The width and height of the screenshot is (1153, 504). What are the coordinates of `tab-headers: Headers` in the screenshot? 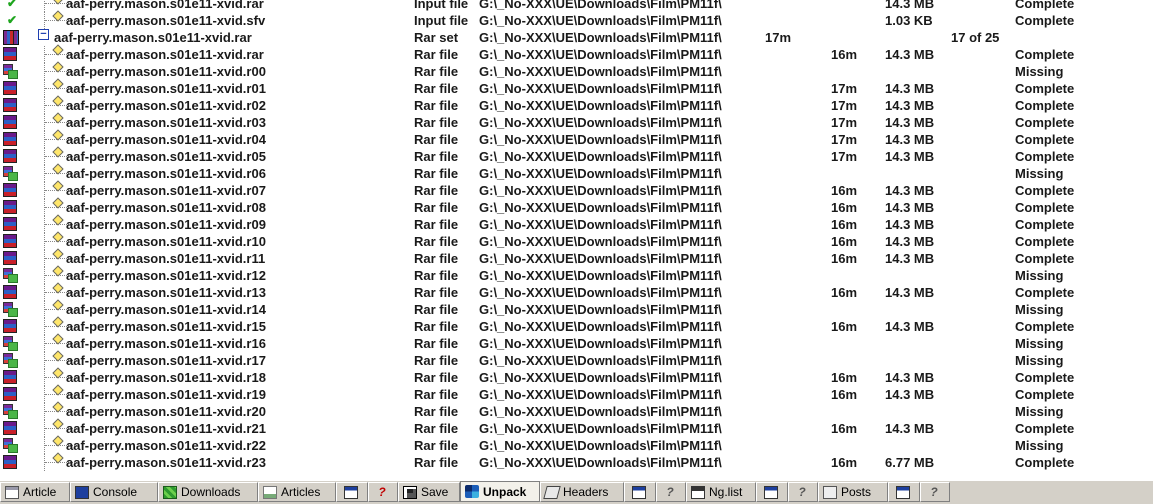 It's located at (582, 492).